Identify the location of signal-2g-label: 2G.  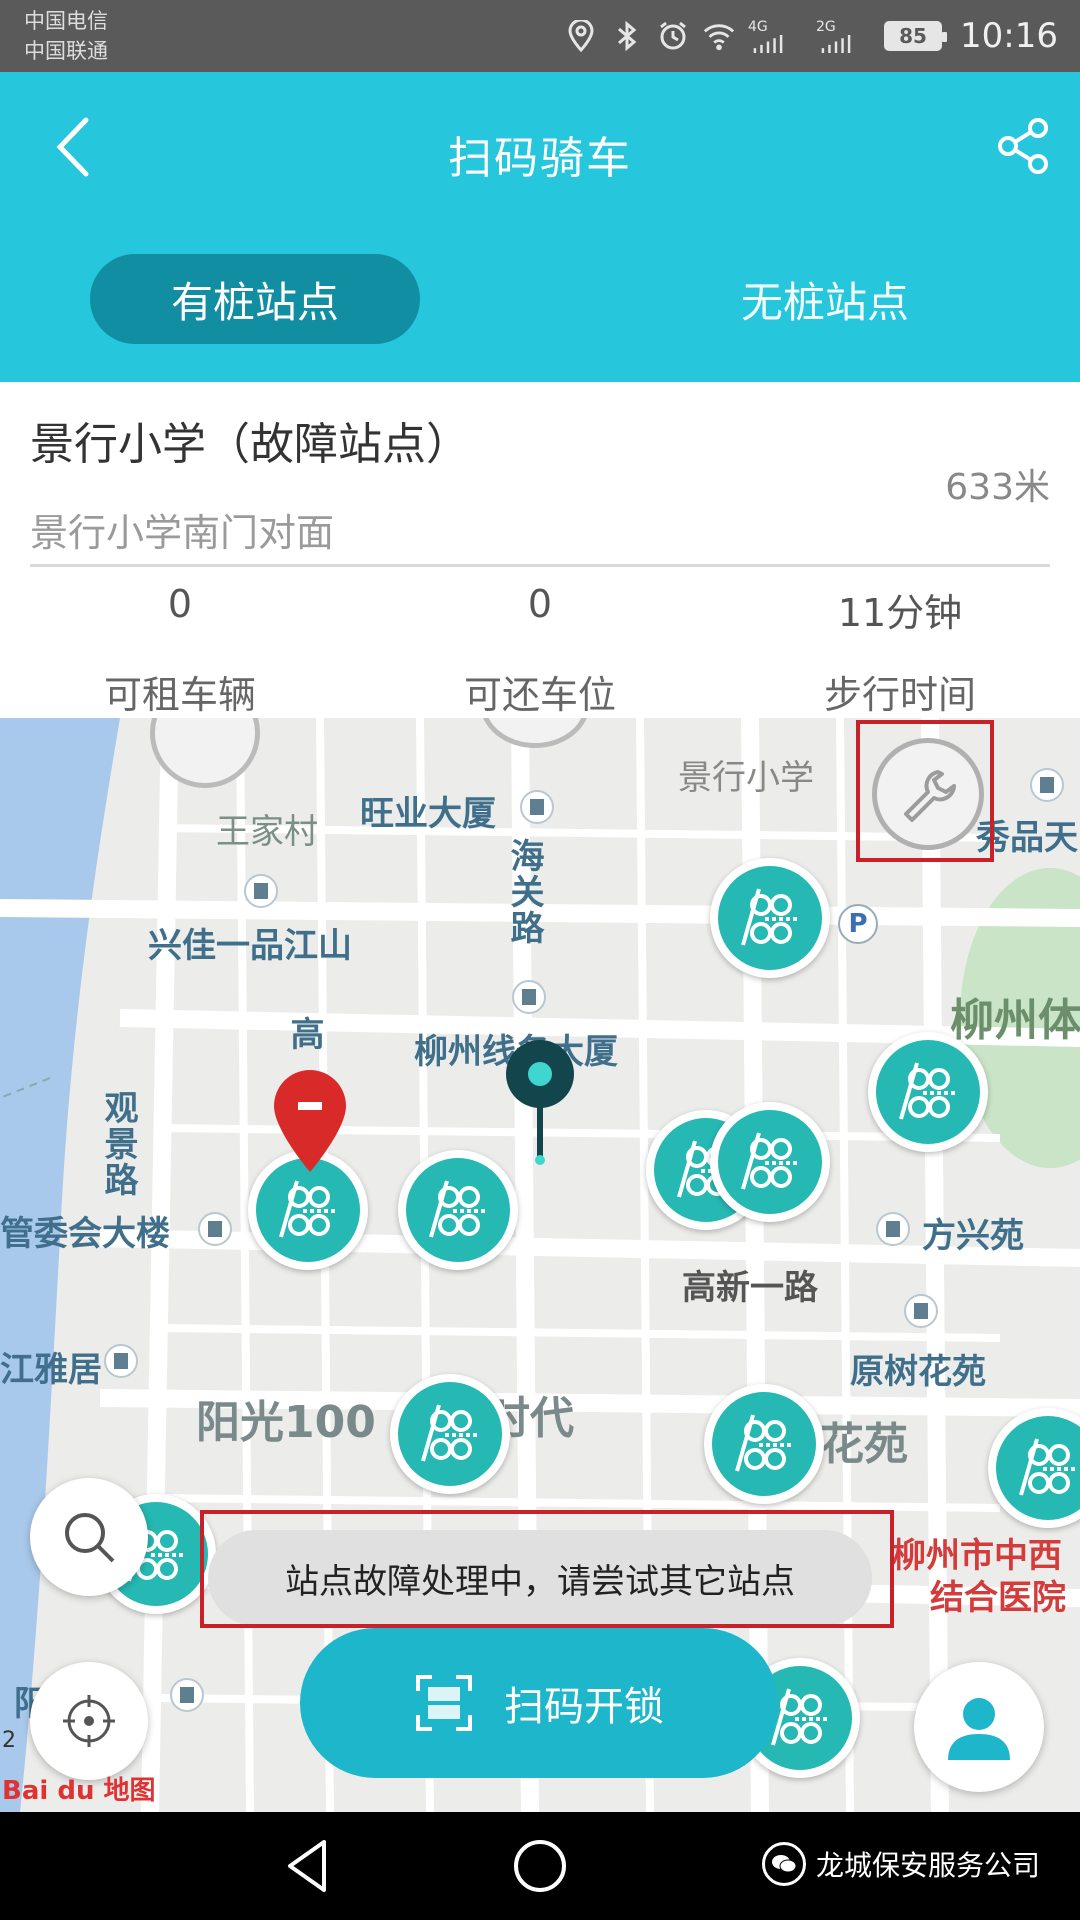
(826, 27).